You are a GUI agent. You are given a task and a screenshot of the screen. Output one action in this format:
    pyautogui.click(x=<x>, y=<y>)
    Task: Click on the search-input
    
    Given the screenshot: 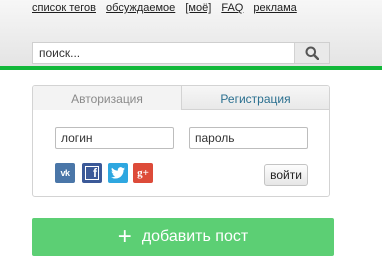 What is the action you would take?
    pyautogui.click(x=164, y=53)
    